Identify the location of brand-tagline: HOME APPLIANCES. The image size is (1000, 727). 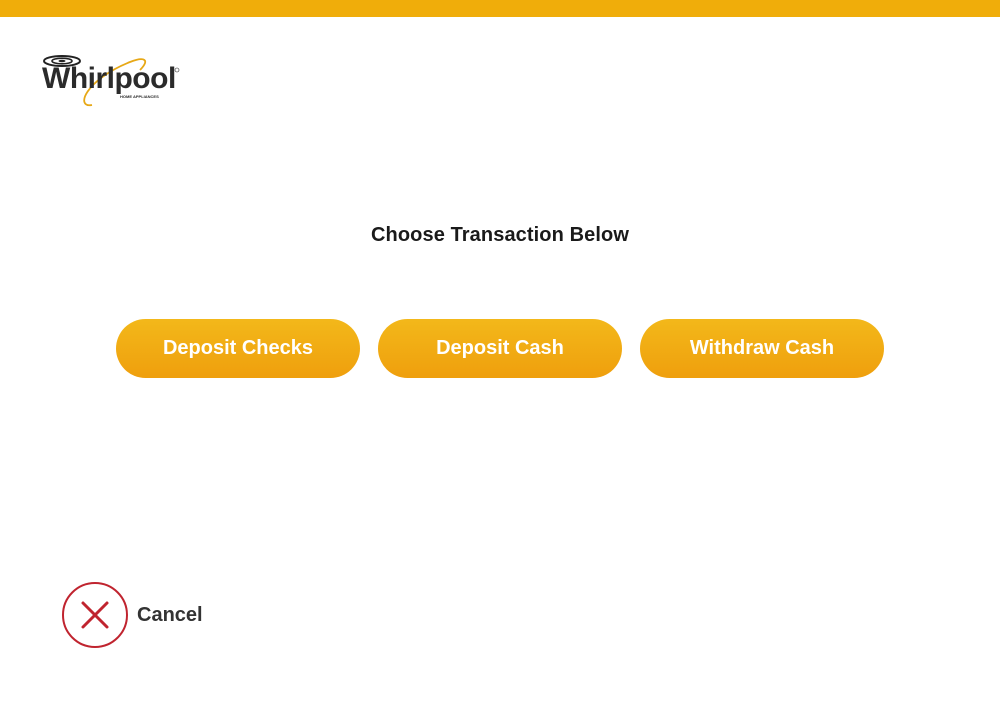
(139, 96).